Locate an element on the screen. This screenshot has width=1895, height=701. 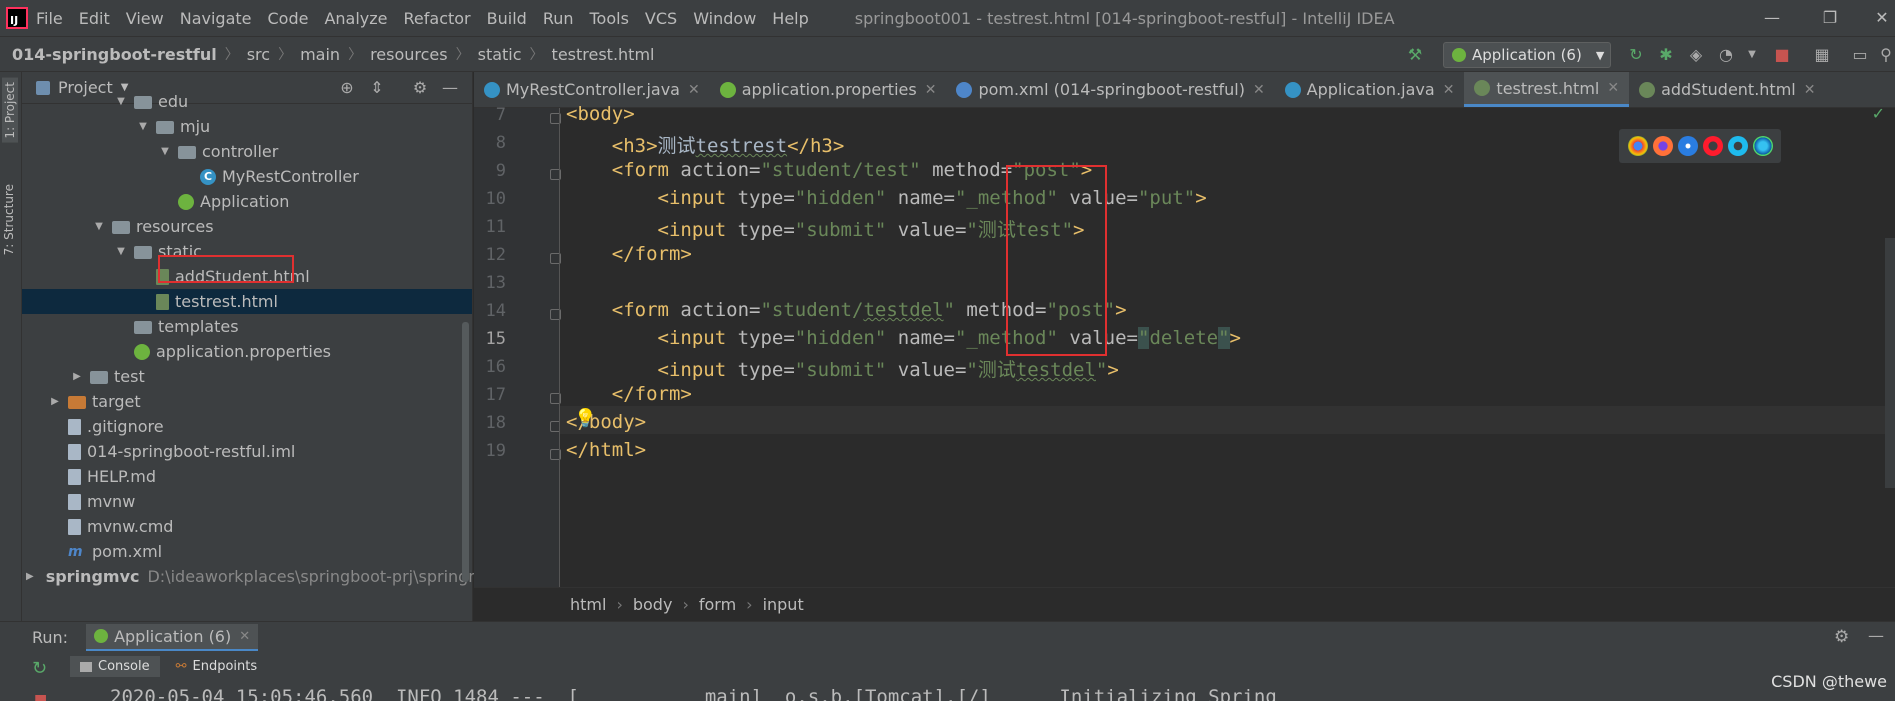
crumb-file: testrest.html is located at coordinates (603, 54).